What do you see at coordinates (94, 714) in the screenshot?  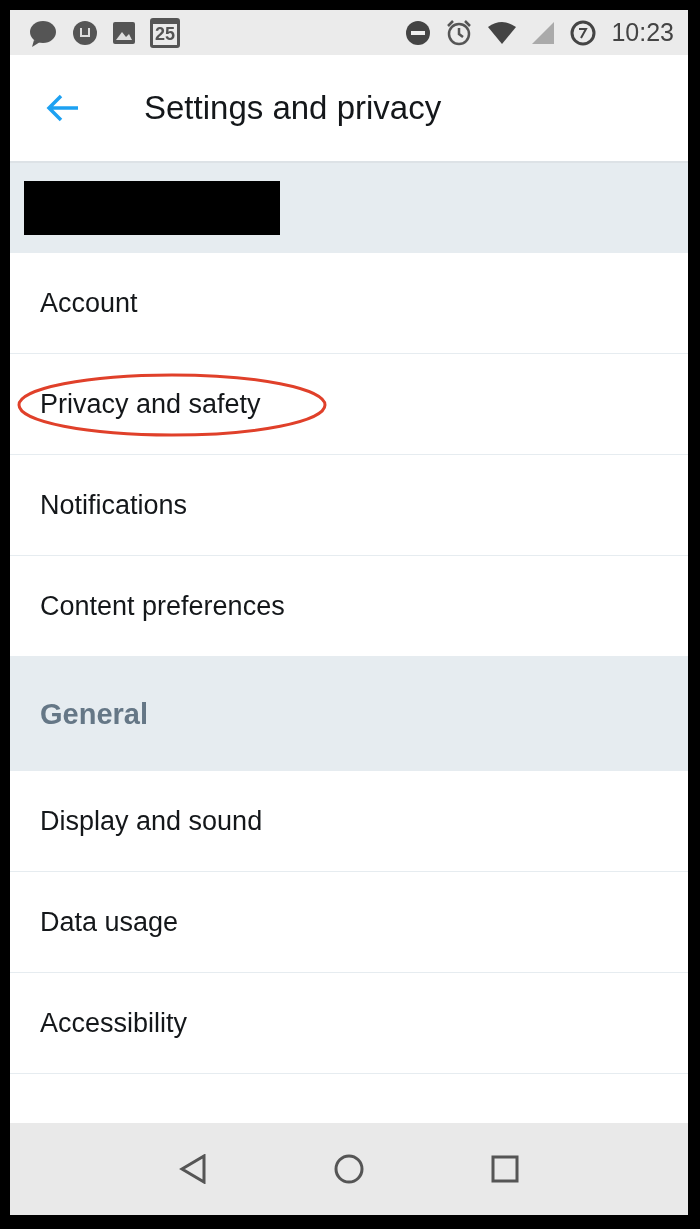 I see `section-title: General` at bounding box center [94, 714].